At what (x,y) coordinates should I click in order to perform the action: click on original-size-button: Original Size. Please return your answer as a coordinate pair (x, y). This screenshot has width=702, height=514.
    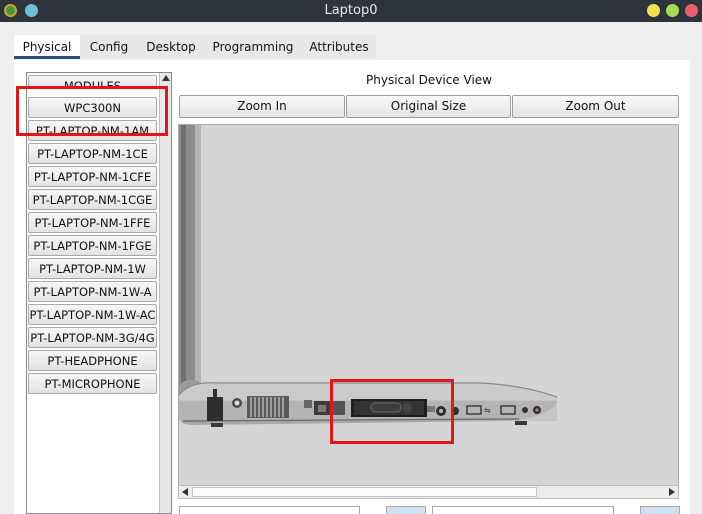
    Looking at the image, I should click on (428, 106).